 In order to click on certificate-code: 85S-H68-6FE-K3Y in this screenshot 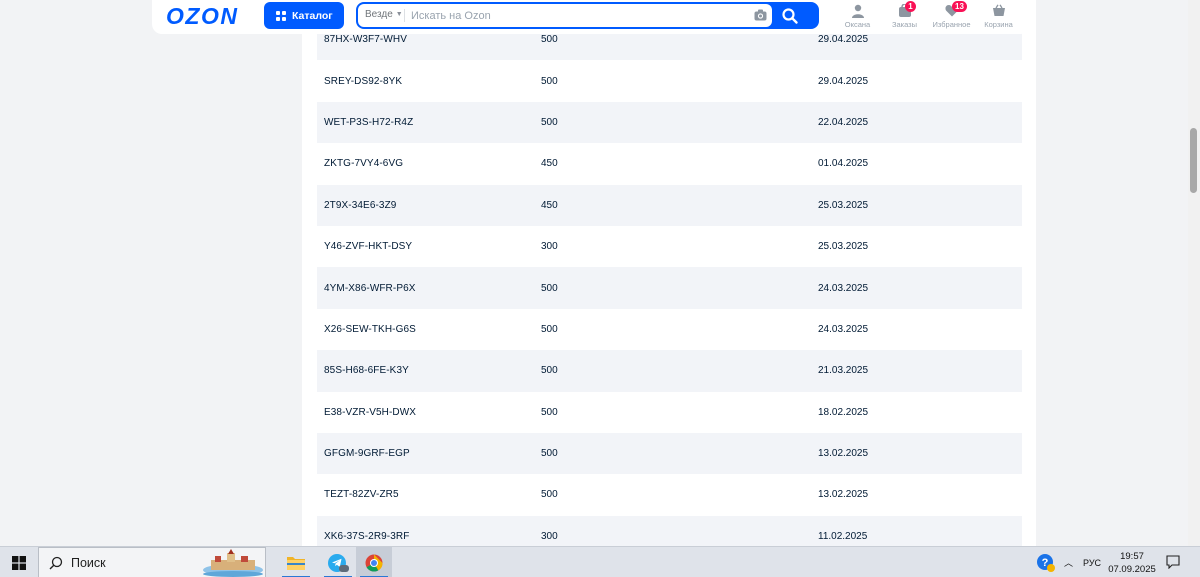, I will do `click(366, 371)`.